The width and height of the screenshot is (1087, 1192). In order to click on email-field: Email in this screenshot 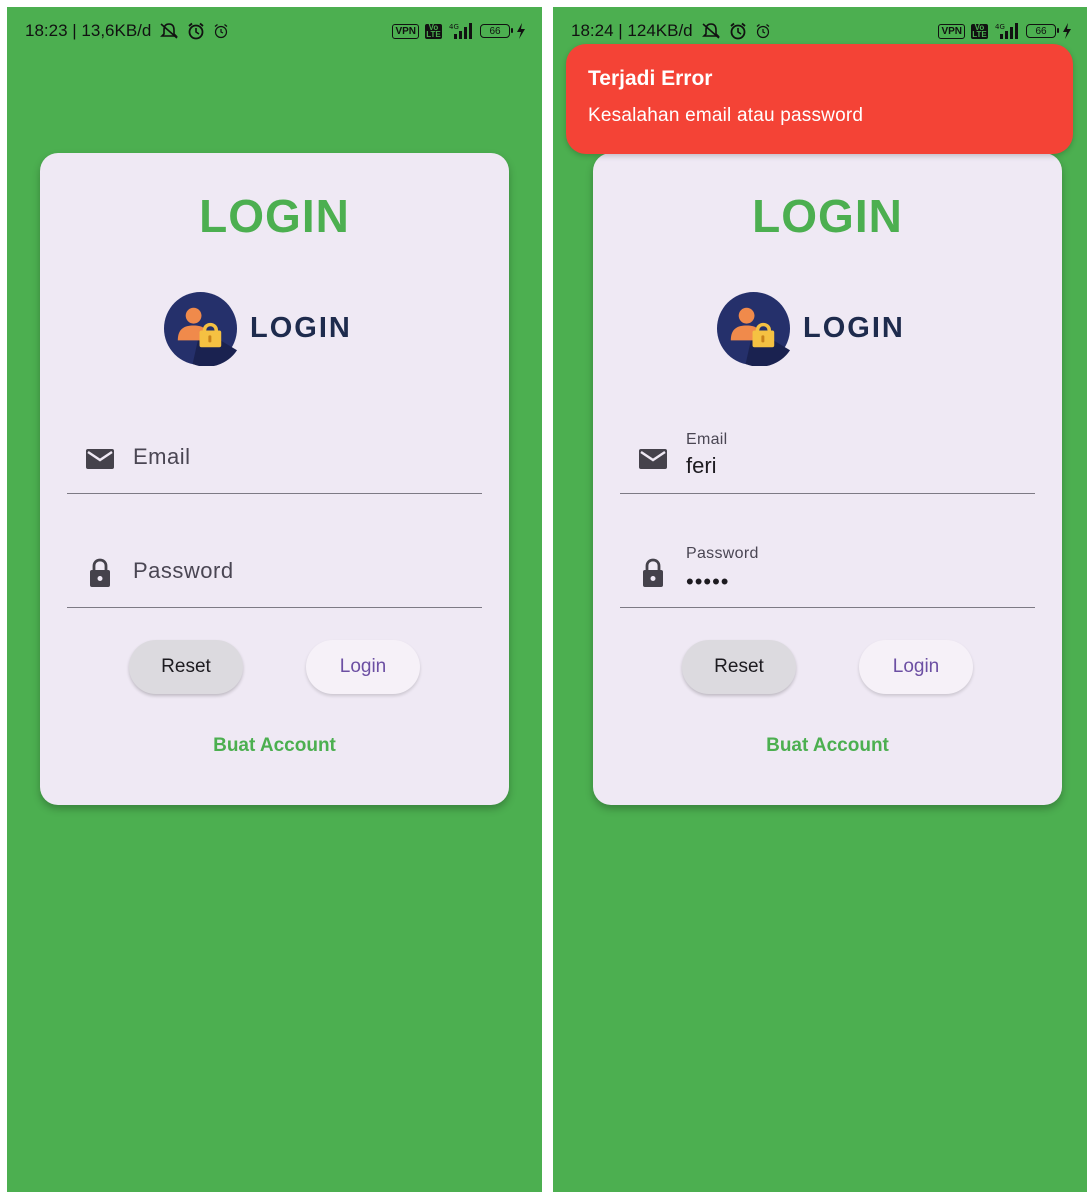, I will do `click(274, 456)`.